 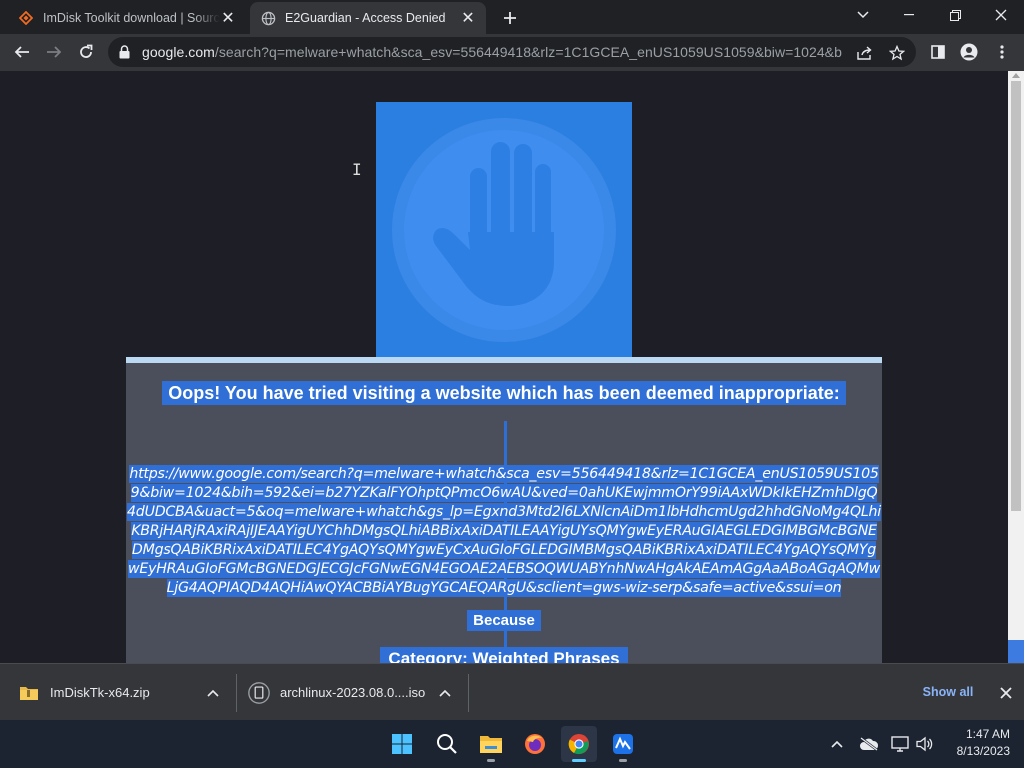 What do you see at coordinates (268, 18) in the screenshot?
I see `globe-icon` at bounding box center [268, 18].